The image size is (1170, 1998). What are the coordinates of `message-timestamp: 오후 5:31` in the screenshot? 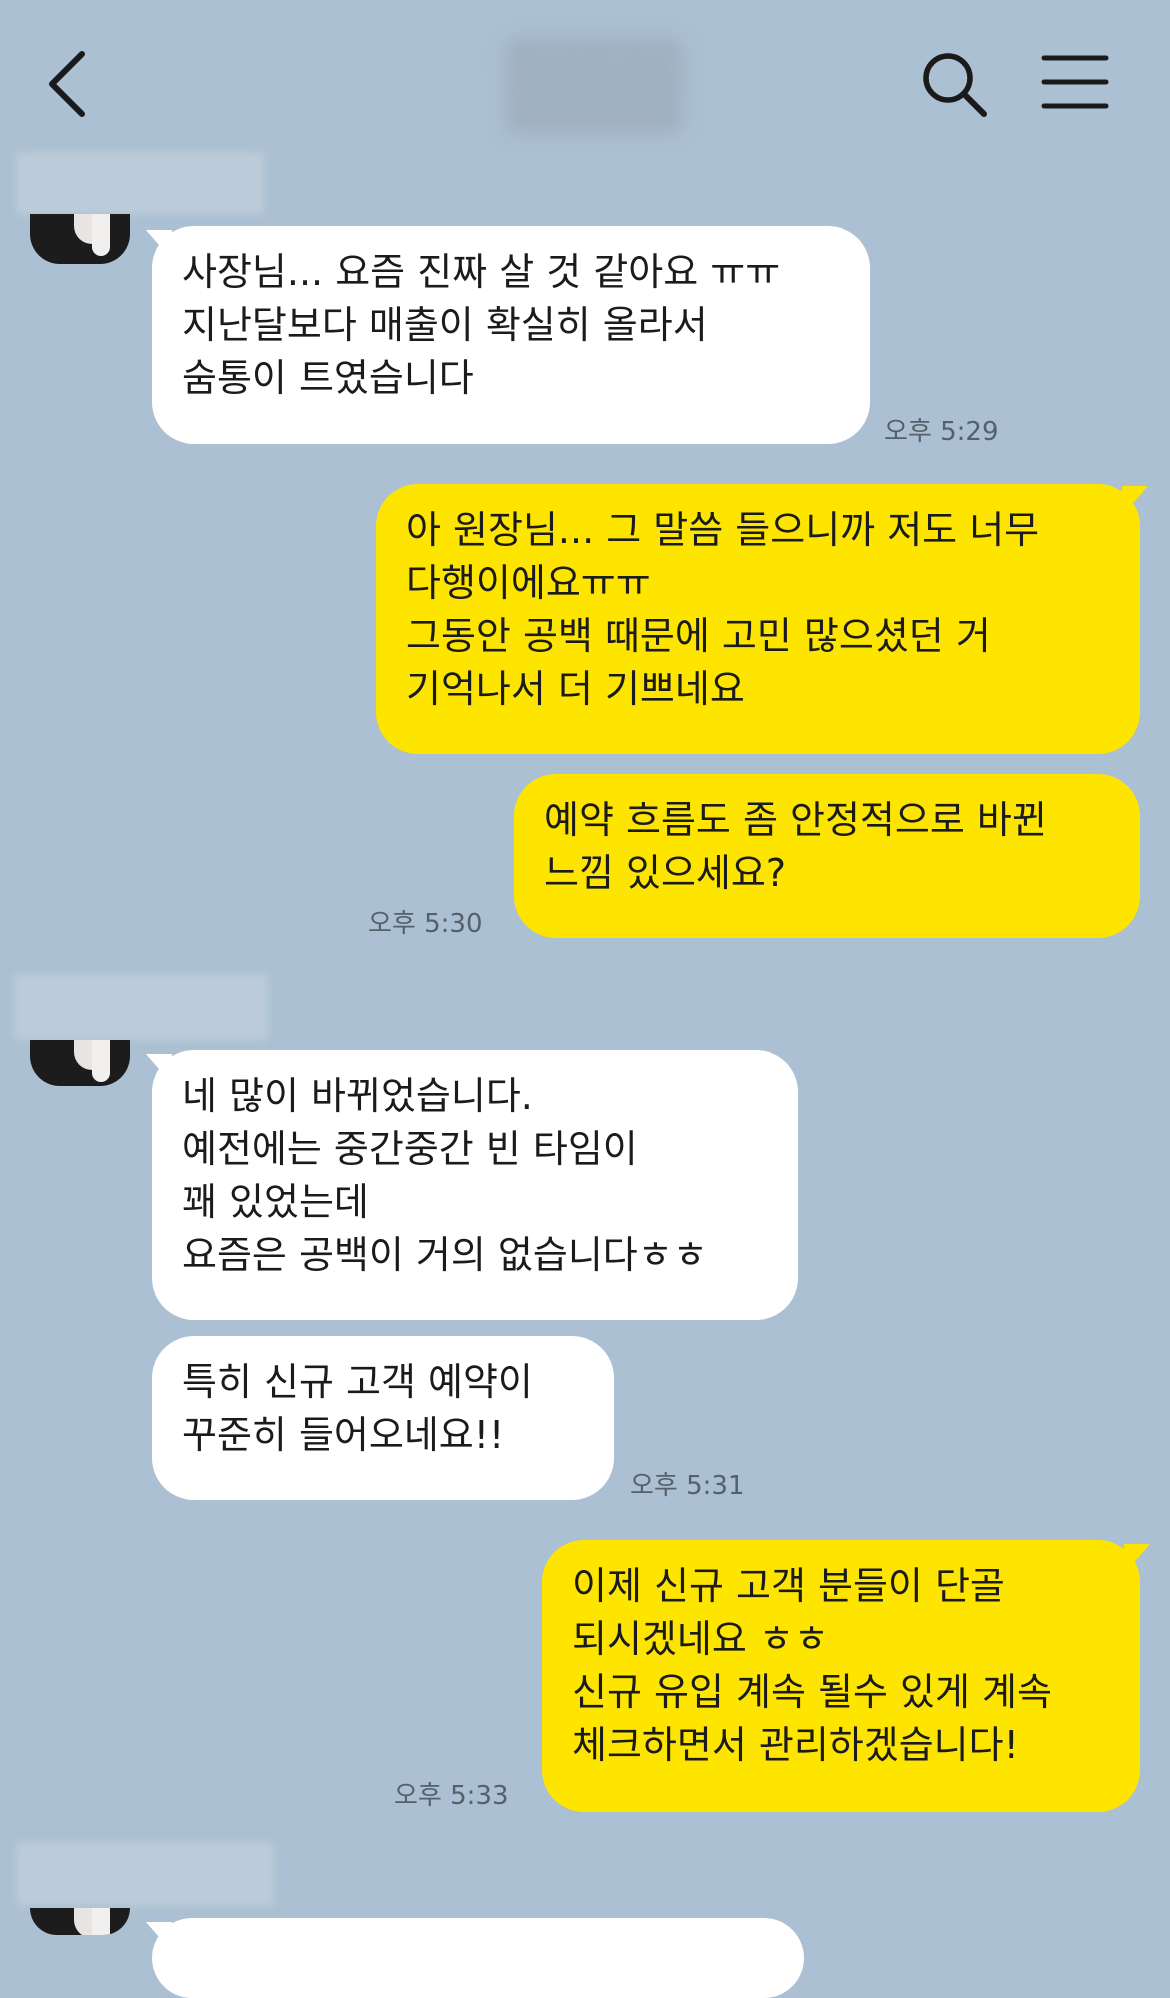 It's located at (687, 1486).